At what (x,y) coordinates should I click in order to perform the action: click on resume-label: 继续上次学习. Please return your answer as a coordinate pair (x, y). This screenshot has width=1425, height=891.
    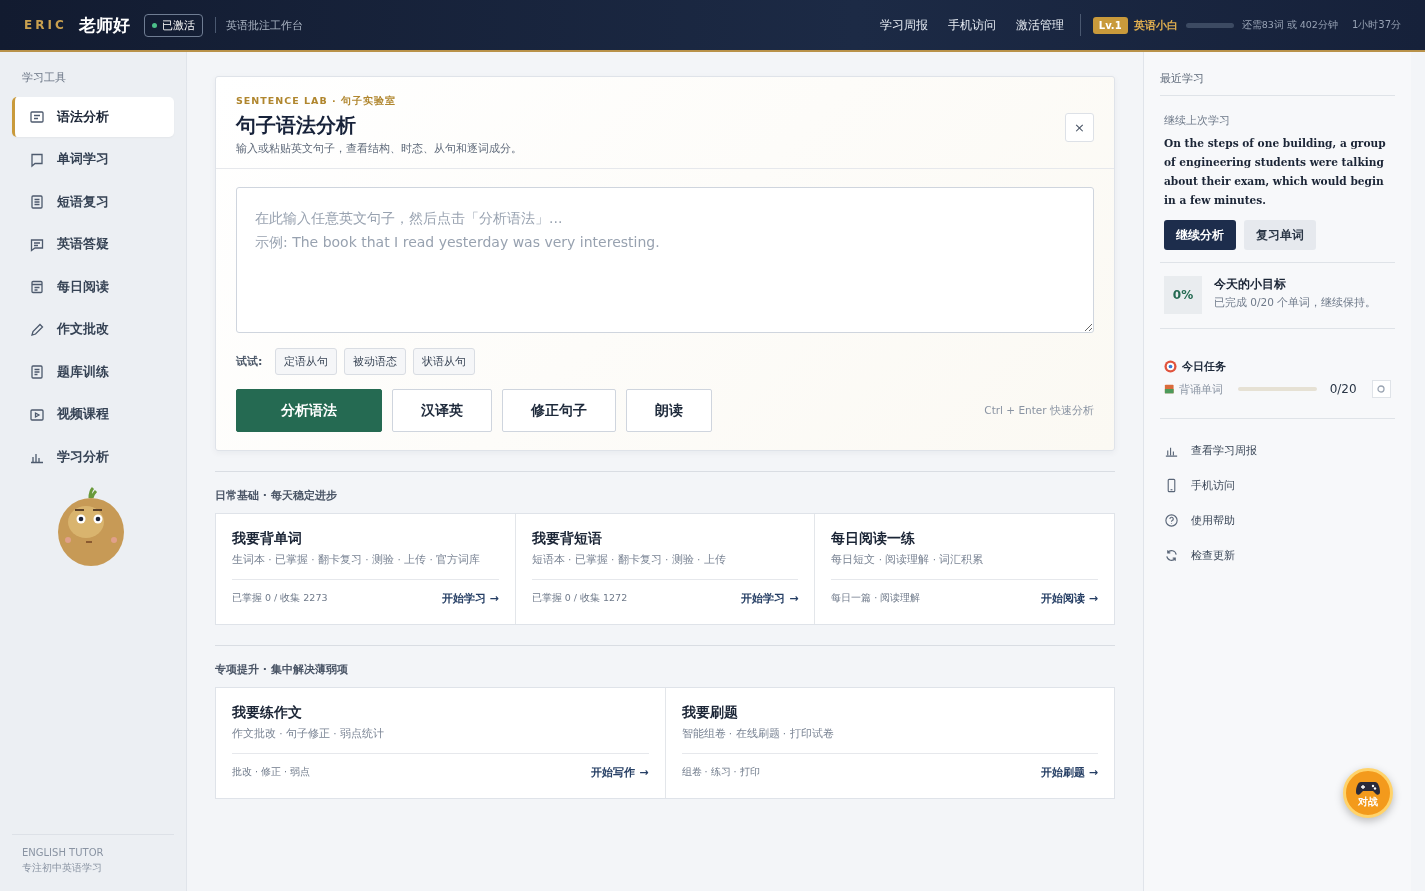
    Looking at the image, I should click on (1197, 121).